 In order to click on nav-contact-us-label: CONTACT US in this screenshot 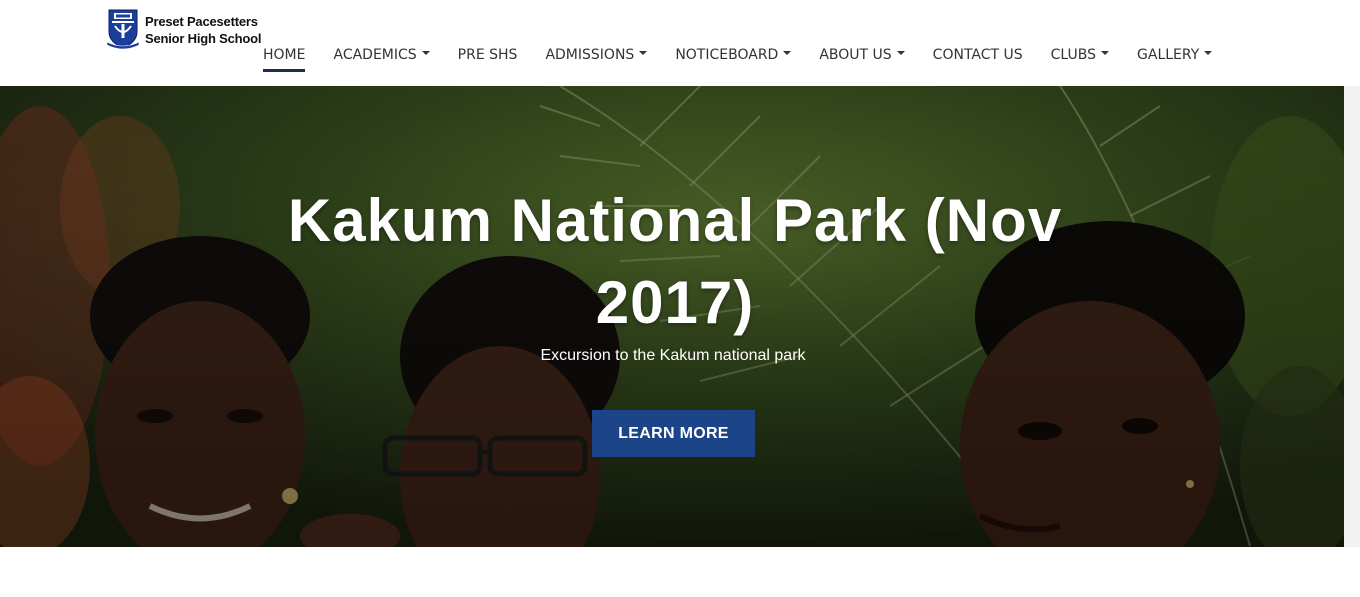, I will do `click(977, 55)`.